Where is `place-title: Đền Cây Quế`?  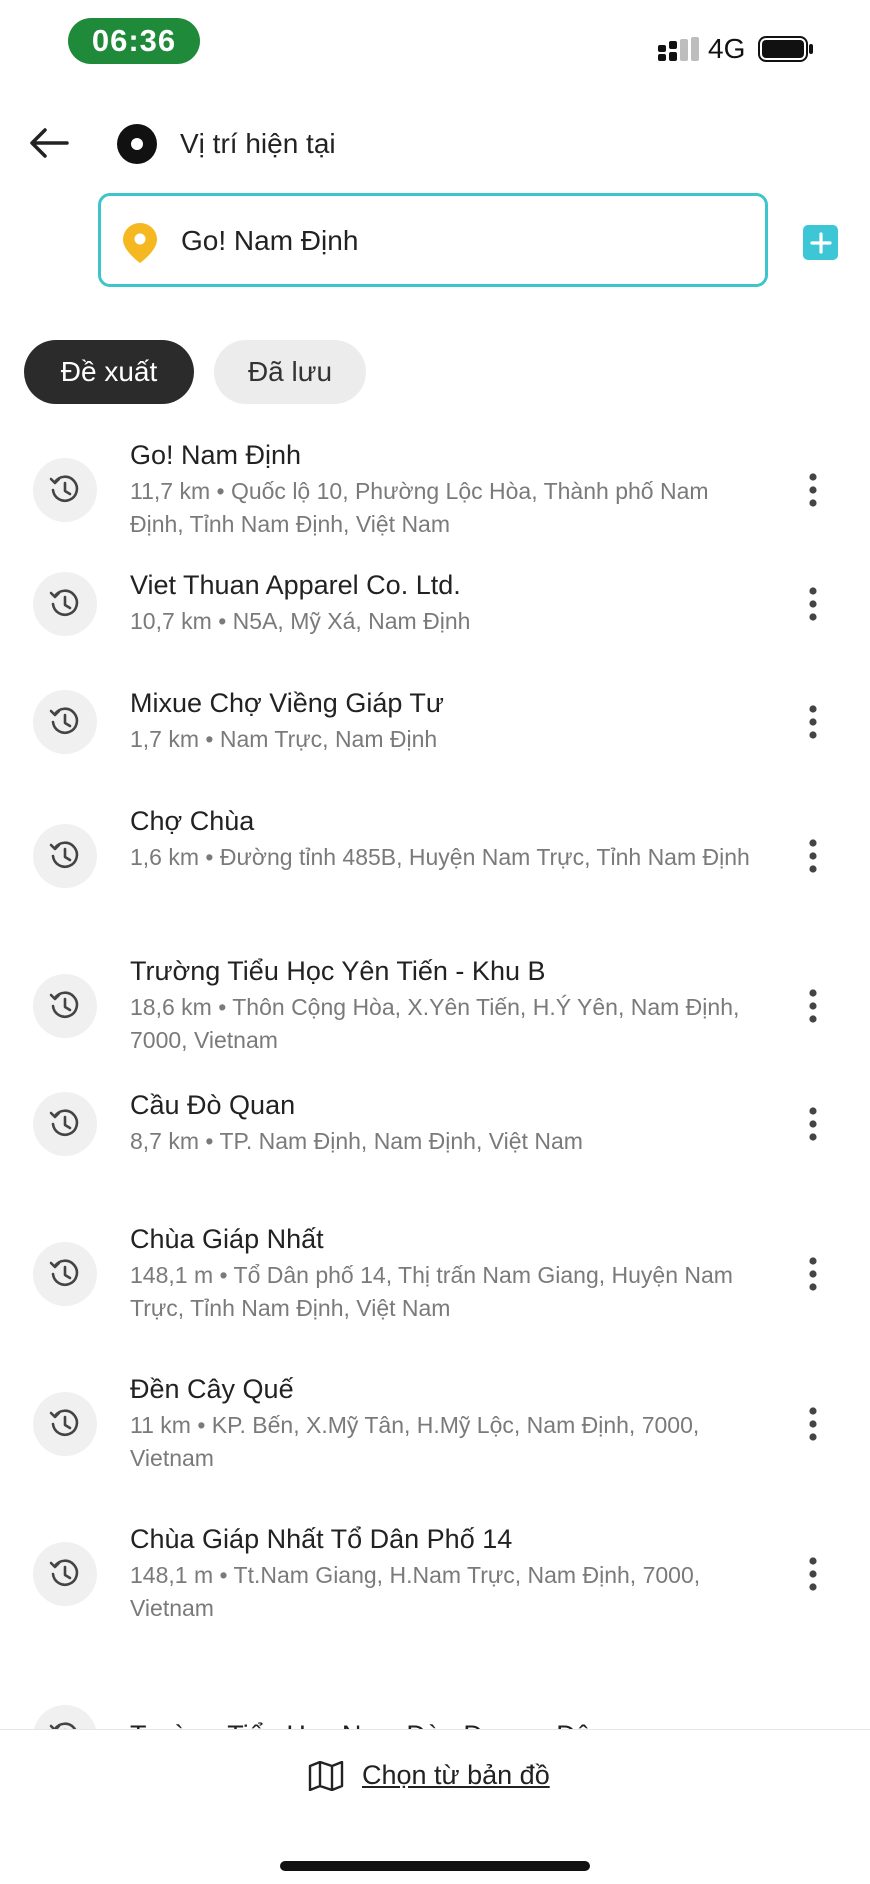 place-title: Đền Cây Quế is located at coordinates (212, 1389).